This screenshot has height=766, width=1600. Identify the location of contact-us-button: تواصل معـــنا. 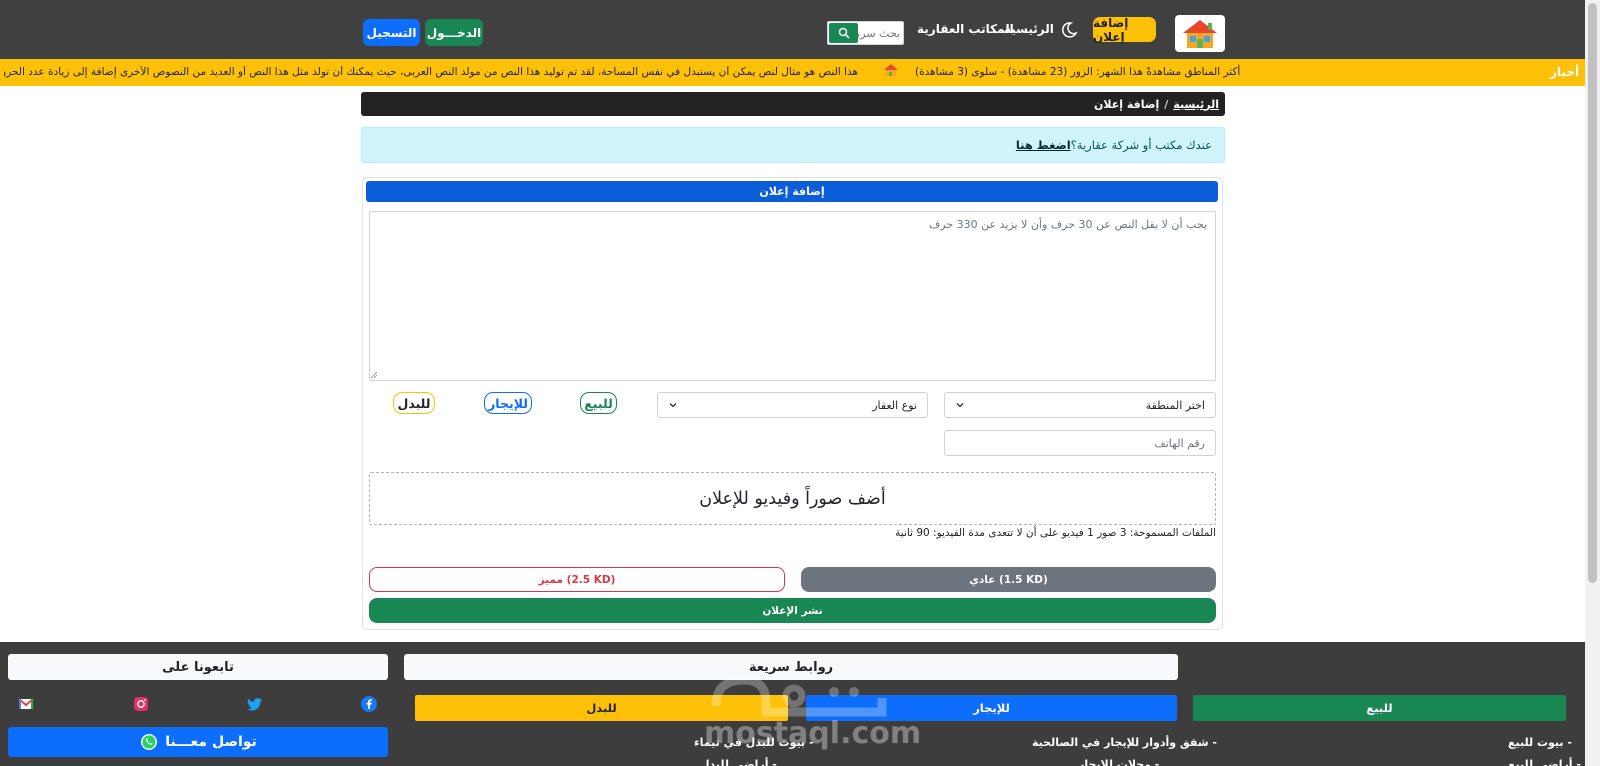
(198, 742).